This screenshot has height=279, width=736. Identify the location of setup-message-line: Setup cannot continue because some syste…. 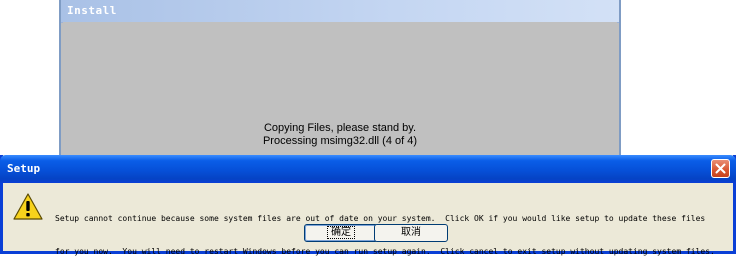
(380, 218).